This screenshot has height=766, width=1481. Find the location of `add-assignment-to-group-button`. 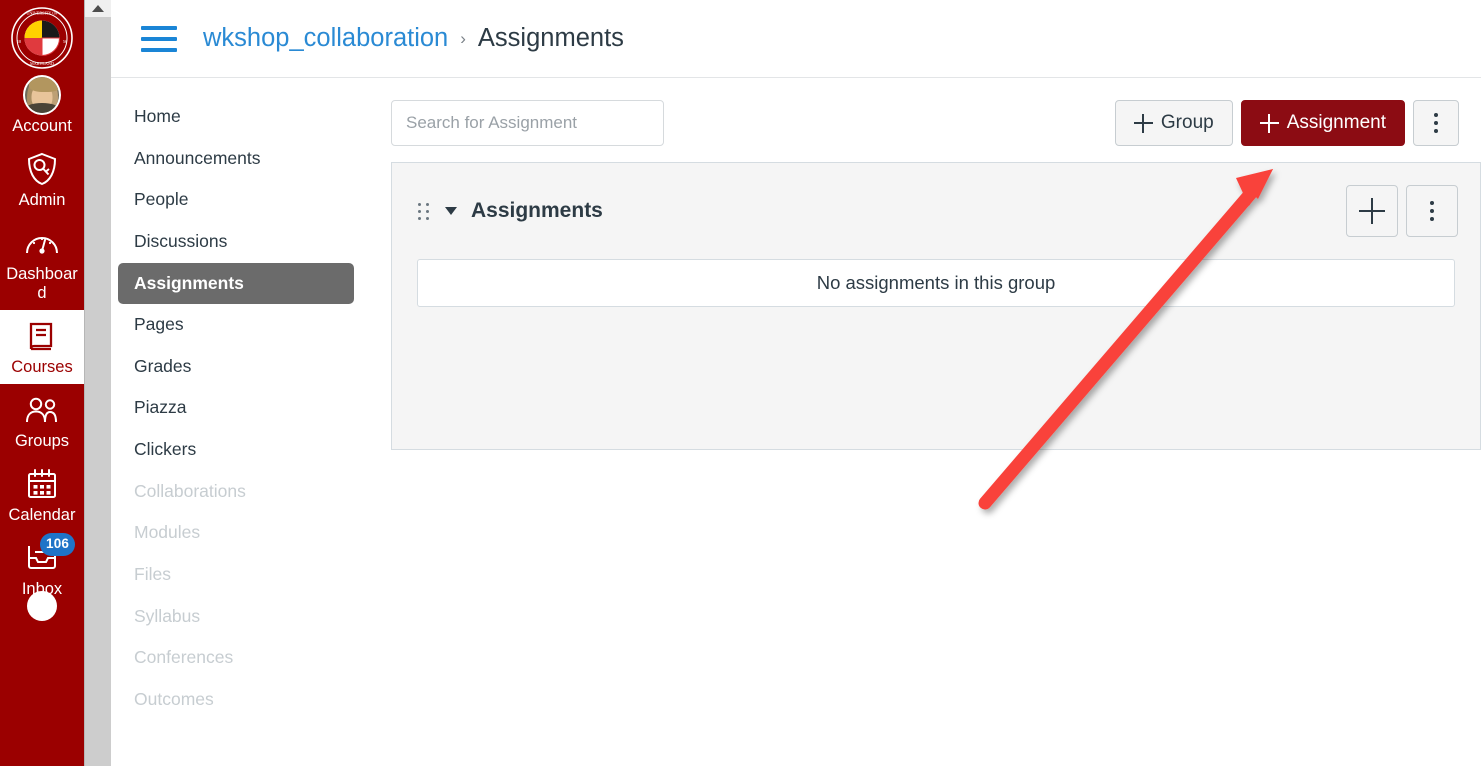

add-assignment-to-group-button is located at coordinates (1372, 211).